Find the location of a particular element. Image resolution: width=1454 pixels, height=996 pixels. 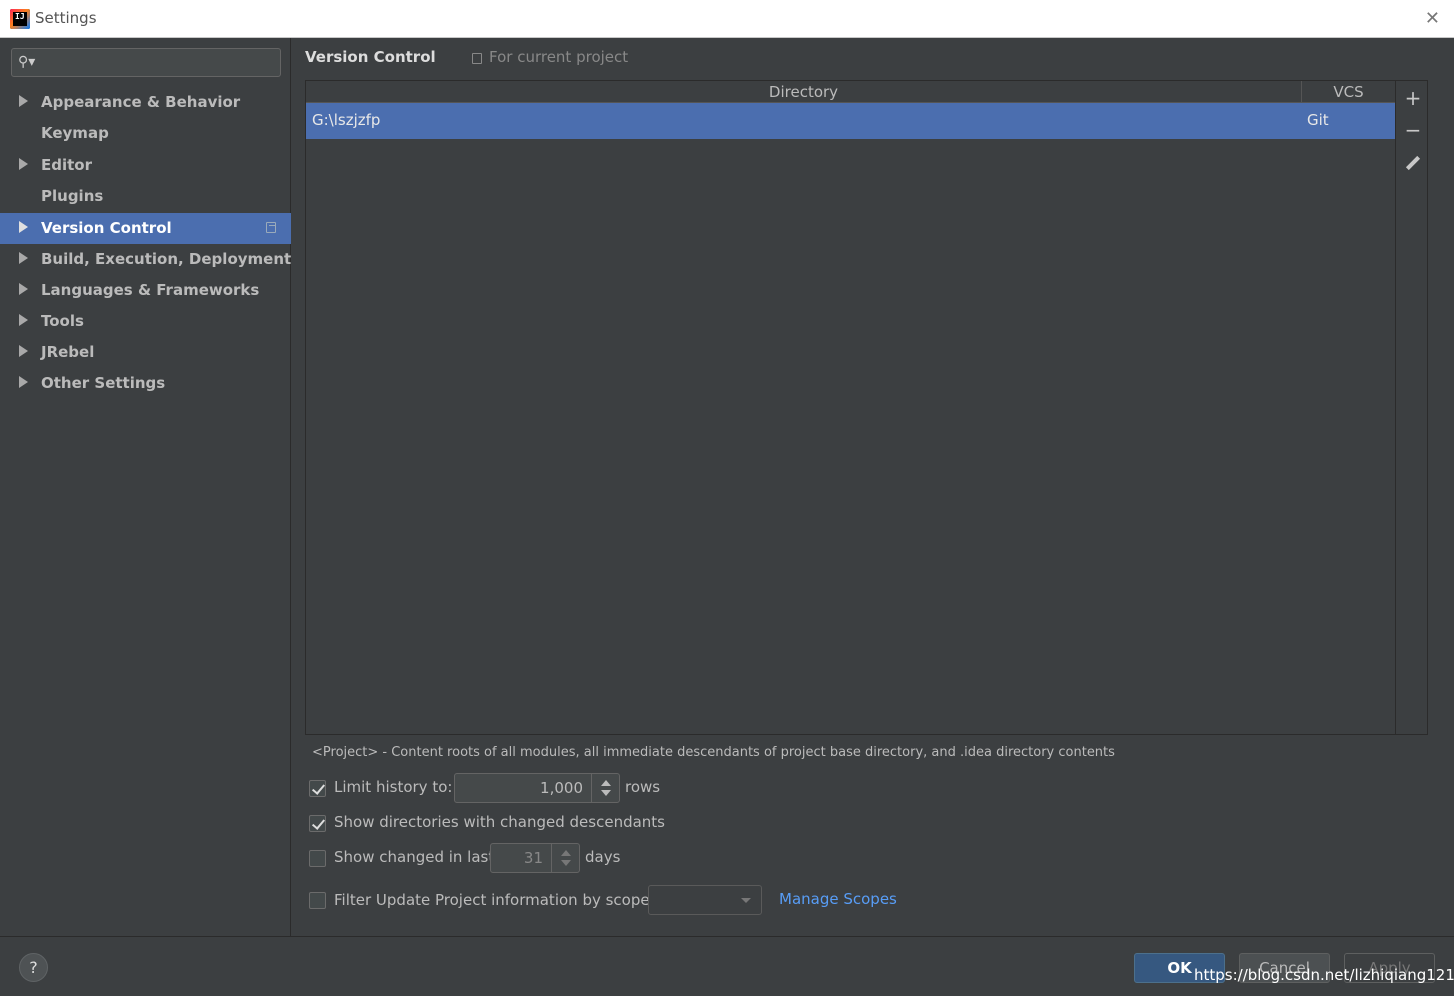

column-header-vcs: VCS is located at coordinates (1348, 92).